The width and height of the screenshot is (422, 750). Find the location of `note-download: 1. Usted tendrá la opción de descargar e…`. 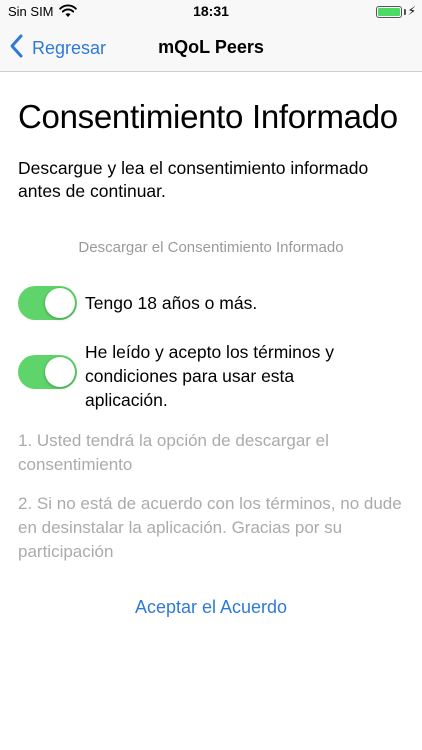

note-download: 1. Usted tendrá la opción de descargar e… is located at coordinates (173, 452).